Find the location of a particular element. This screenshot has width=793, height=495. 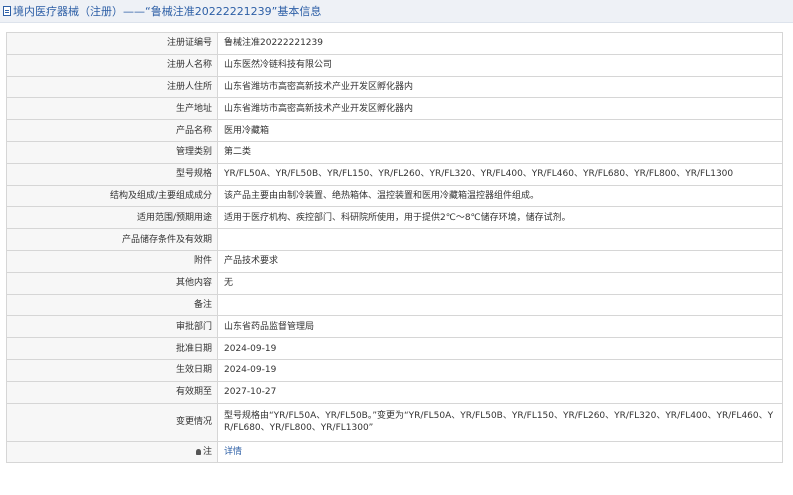

row-label: 注册证编号 is located at coordinates (112, 43).